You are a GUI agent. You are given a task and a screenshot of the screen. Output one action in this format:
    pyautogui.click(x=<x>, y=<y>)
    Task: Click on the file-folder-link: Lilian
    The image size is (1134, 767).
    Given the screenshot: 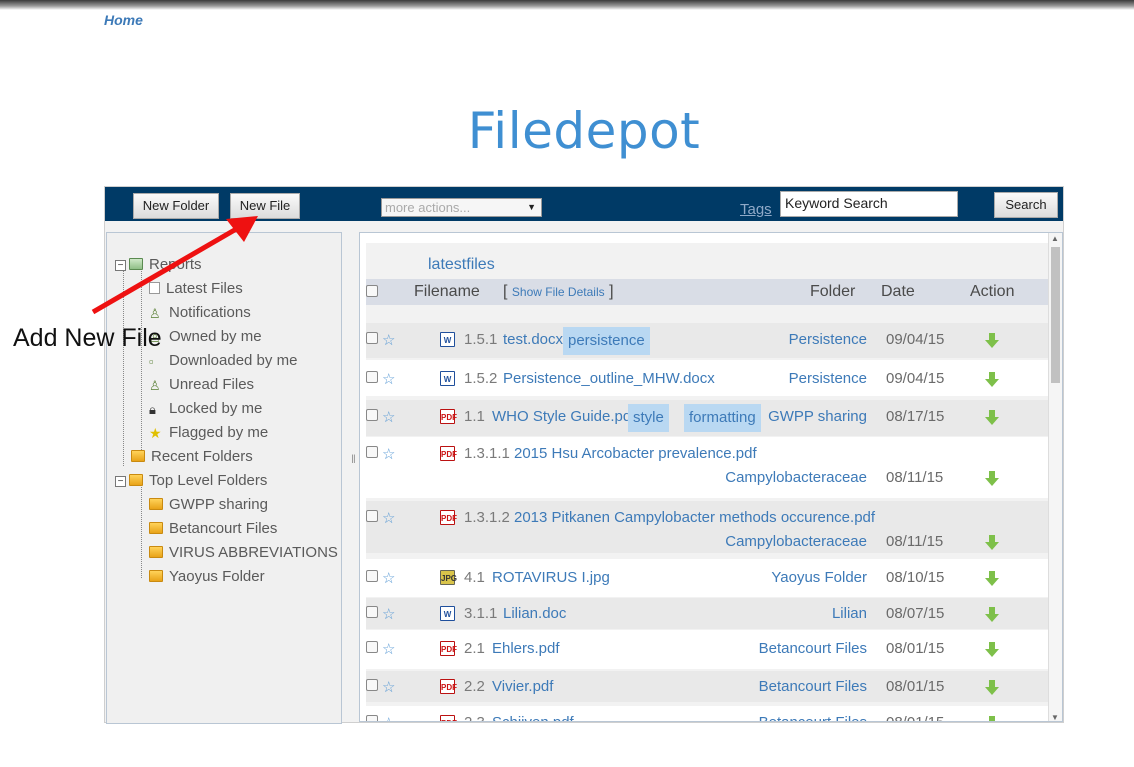 What is the action you would take?
    pyautogui.click(x=849, y=613)
    